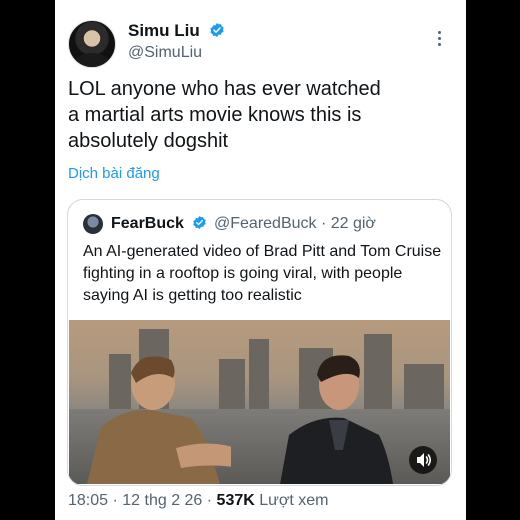 The height and width of the screenshot is (520, 520). I want to click on sound-icon, so click(424, 460).